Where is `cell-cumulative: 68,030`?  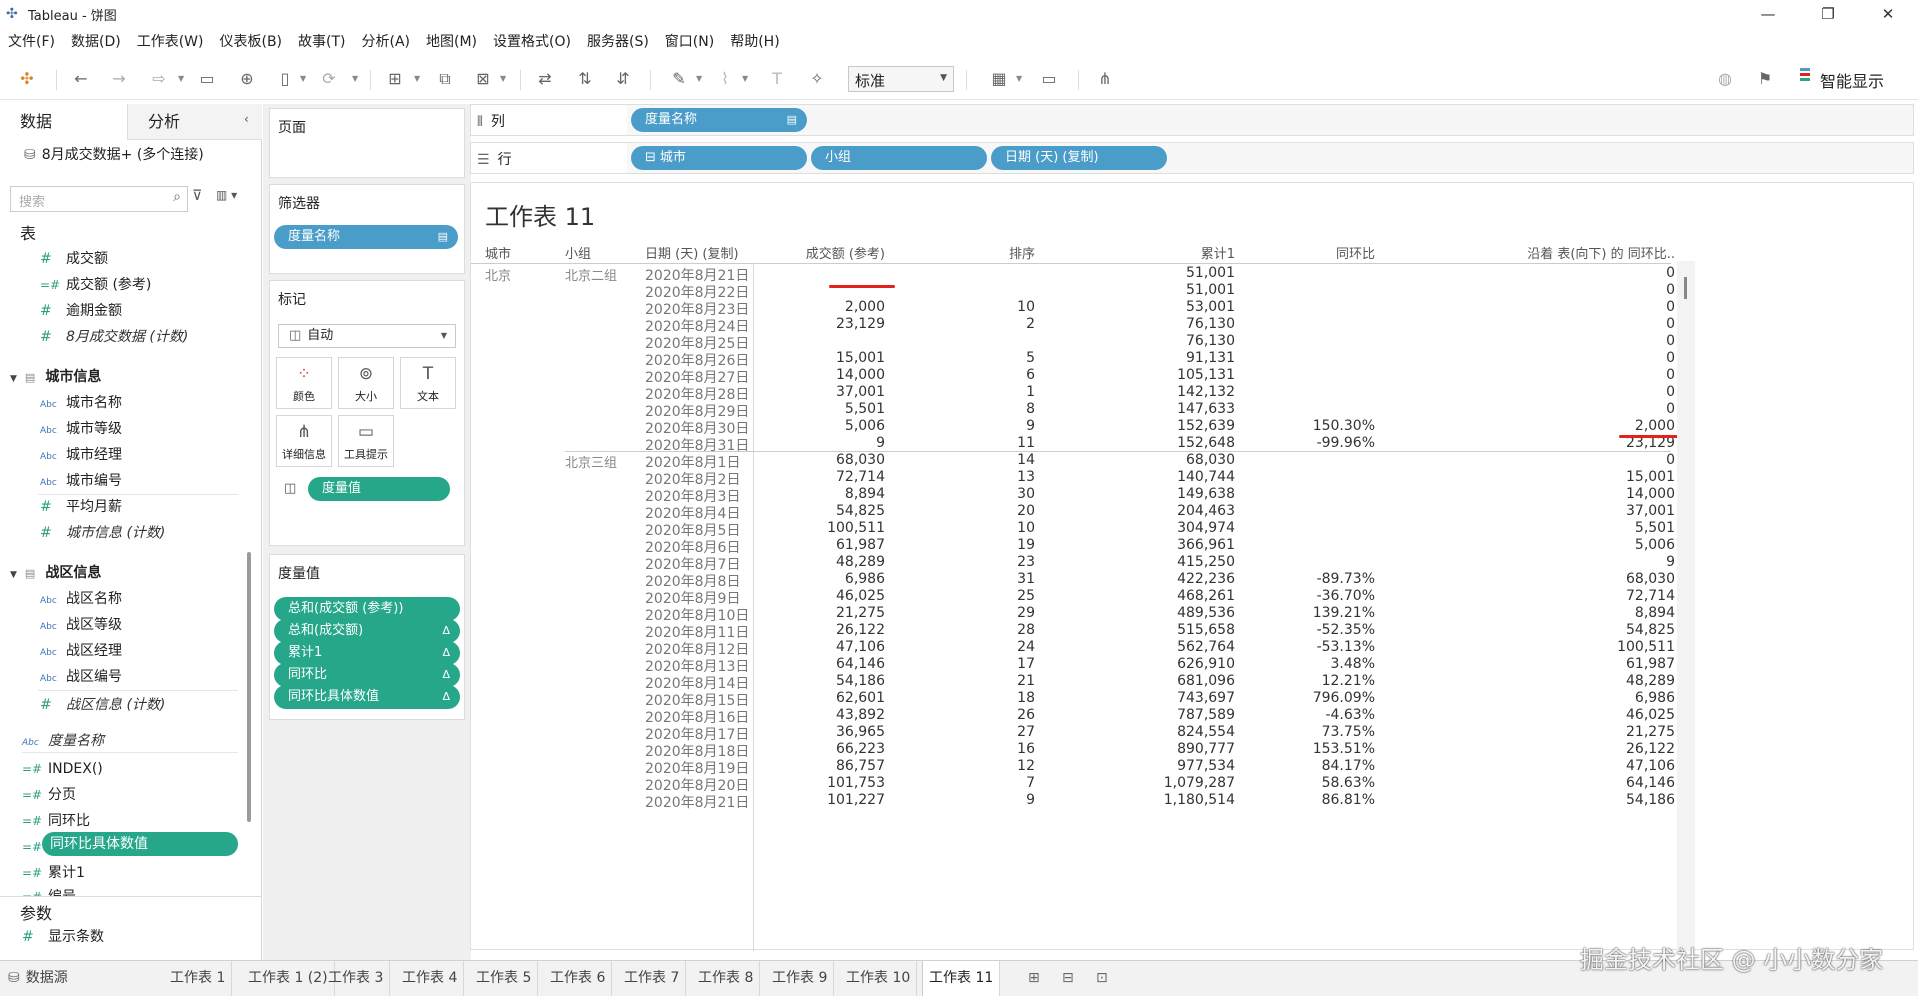 cell-cumulative: 68,030 is located at coordinates (1145, 460).